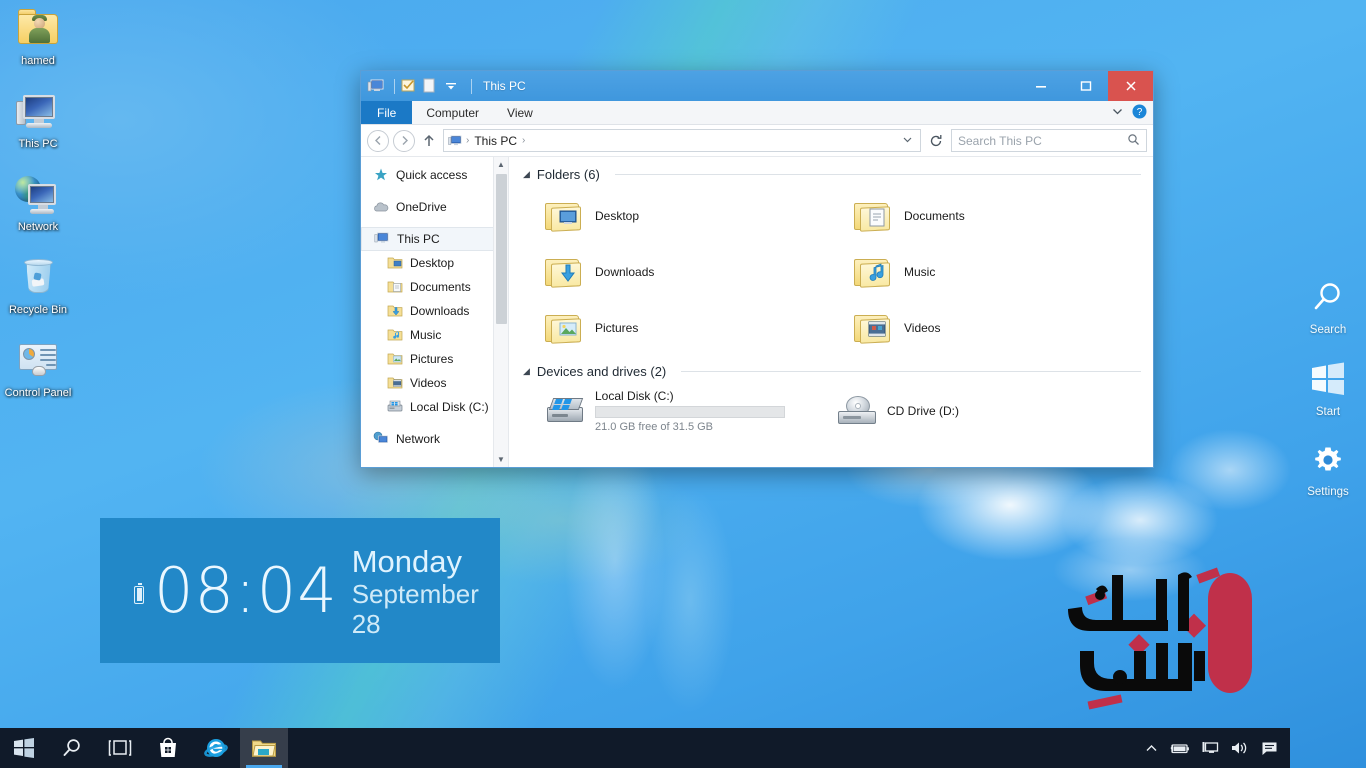 This screenshot has width=1366, height=768. Describe the element at coordinates (434, 175) in the screenshot. I see `nav-item-quick-access: Quick access` at that location.